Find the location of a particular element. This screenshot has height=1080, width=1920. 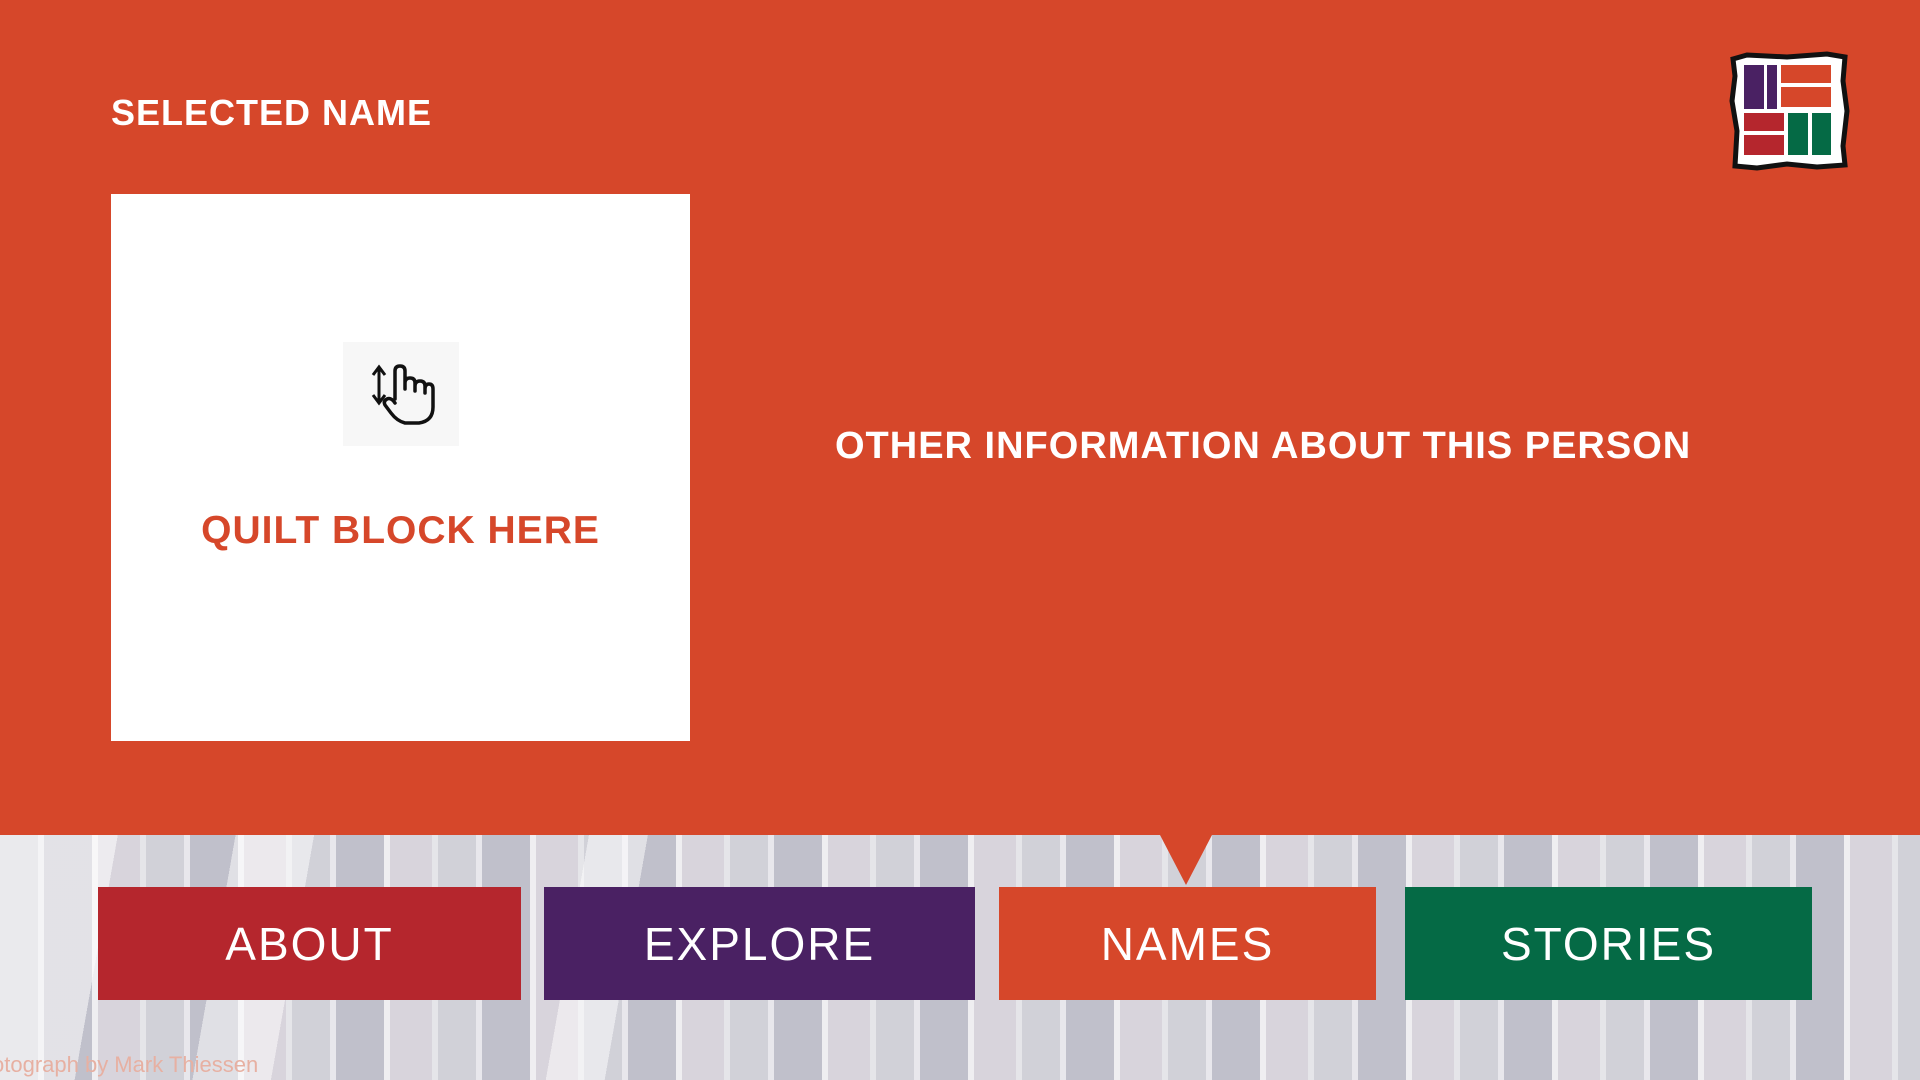

quilt-logo-icon is located at coordinates (1789, 111).